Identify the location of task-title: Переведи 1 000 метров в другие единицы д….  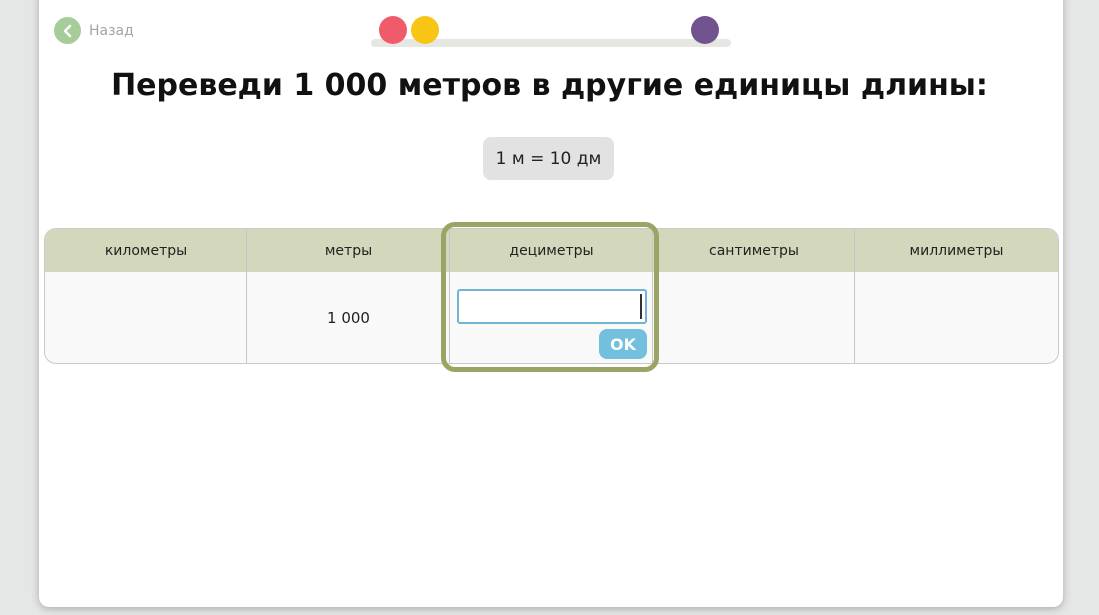
(549, 85).